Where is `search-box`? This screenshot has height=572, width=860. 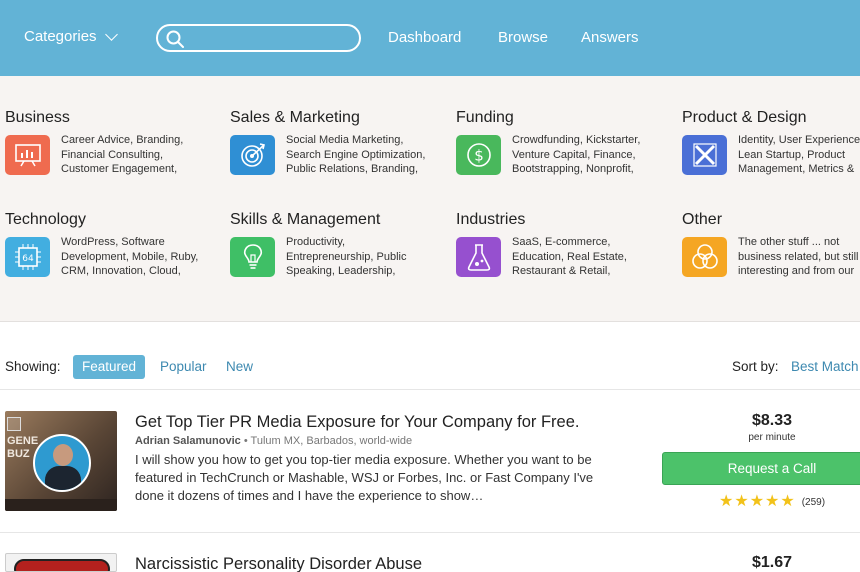
search-box is located at coordinates (258, 38).